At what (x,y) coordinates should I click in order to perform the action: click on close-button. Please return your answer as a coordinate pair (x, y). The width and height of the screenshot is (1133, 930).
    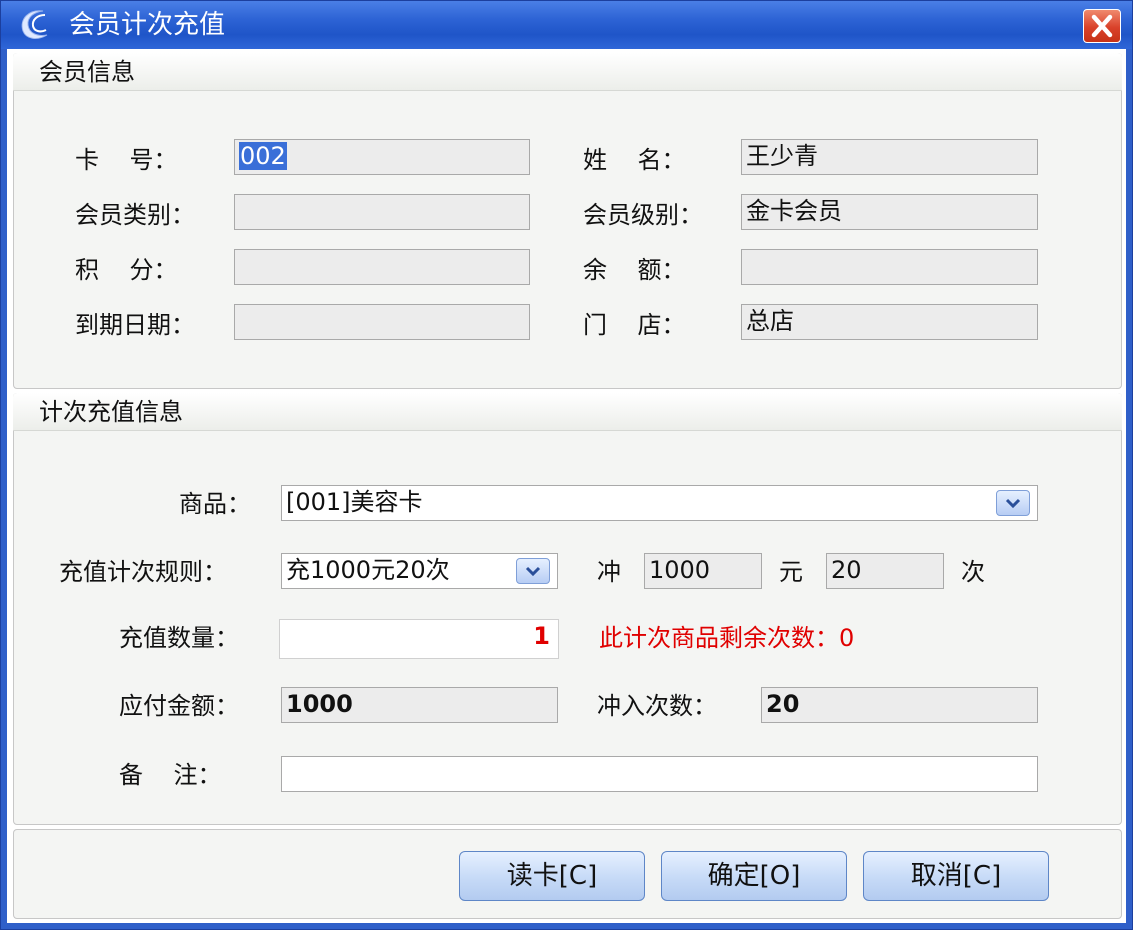
    Looking at the image, I should click on (1102, 26).